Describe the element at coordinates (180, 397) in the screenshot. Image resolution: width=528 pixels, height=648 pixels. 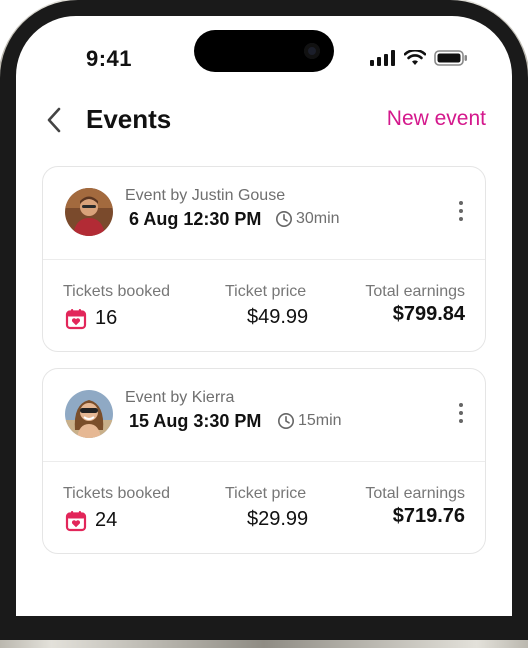
I see `event-host: Event by Kierra` at that location.